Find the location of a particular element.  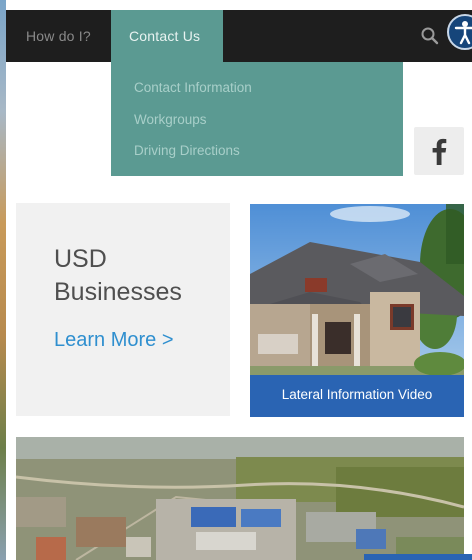

top-nav-bar: How do I? Contact Us is located at coordinates (239, 36).